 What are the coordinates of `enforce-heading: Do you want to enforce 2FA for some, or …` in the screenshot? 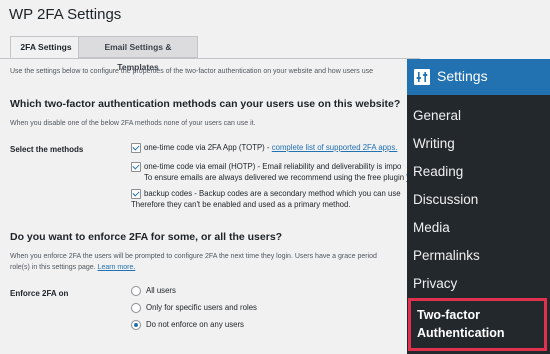 It's located at (146, 237).